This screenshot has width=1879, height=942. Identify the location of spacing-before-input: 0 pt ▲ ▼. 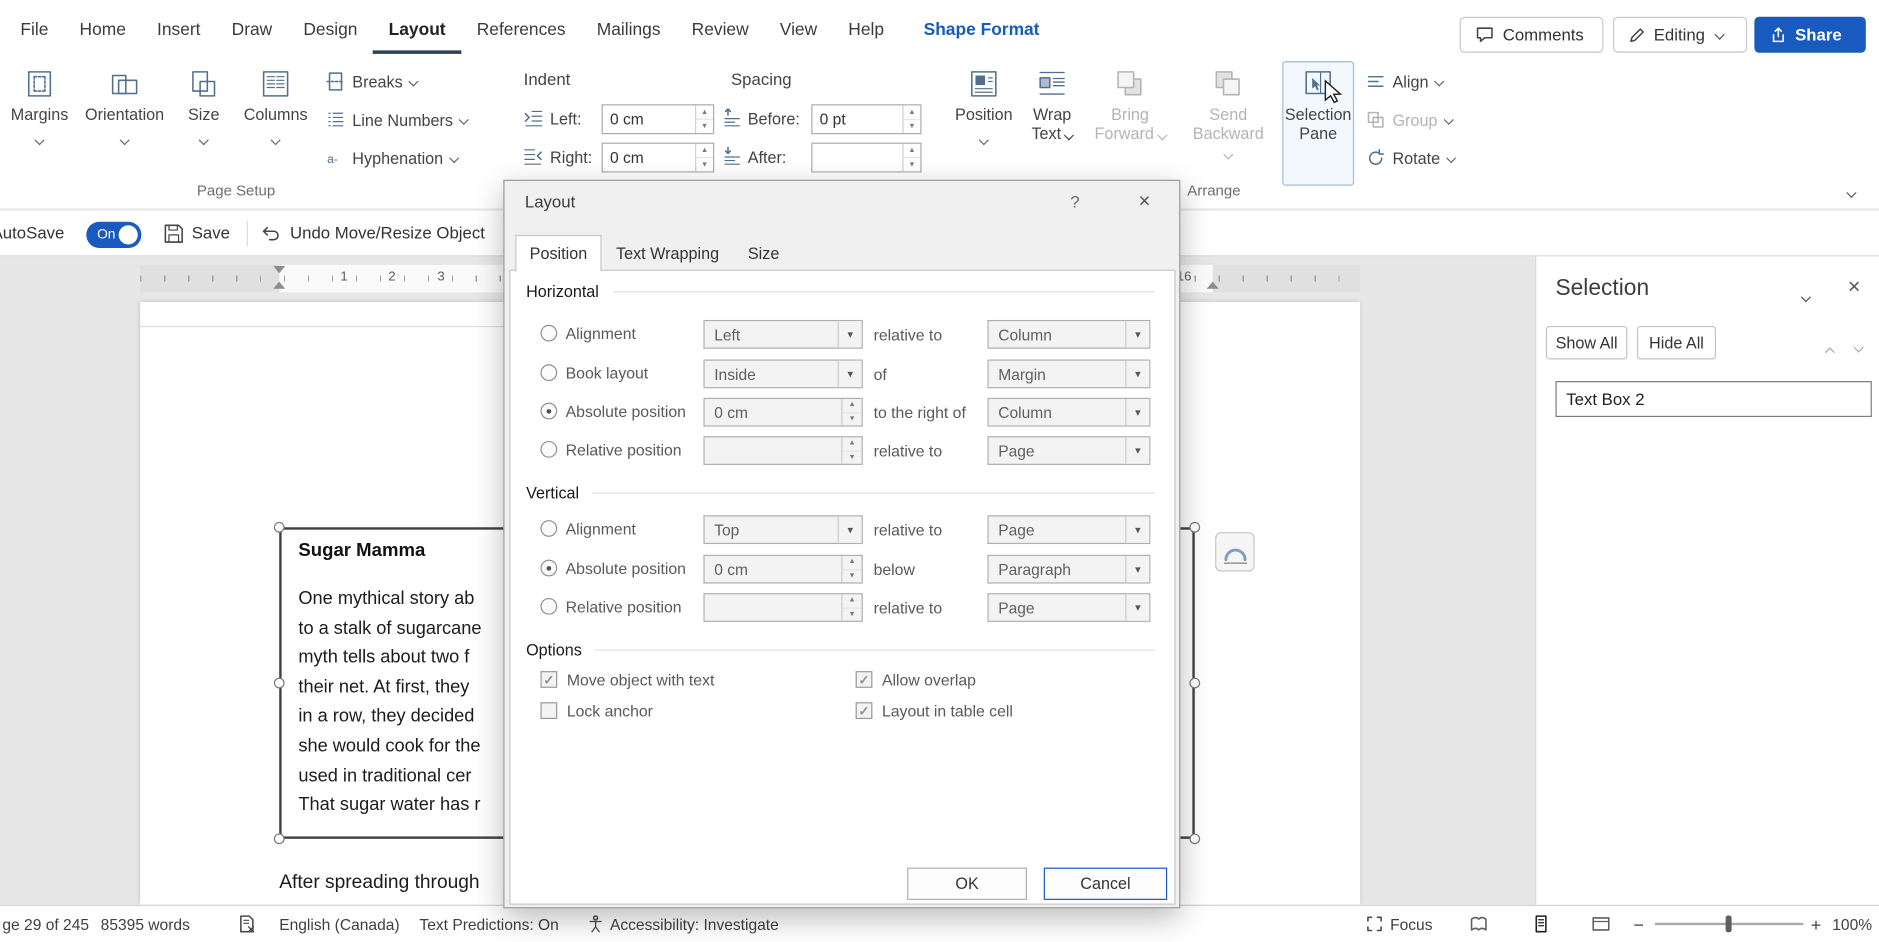
(866, 119).